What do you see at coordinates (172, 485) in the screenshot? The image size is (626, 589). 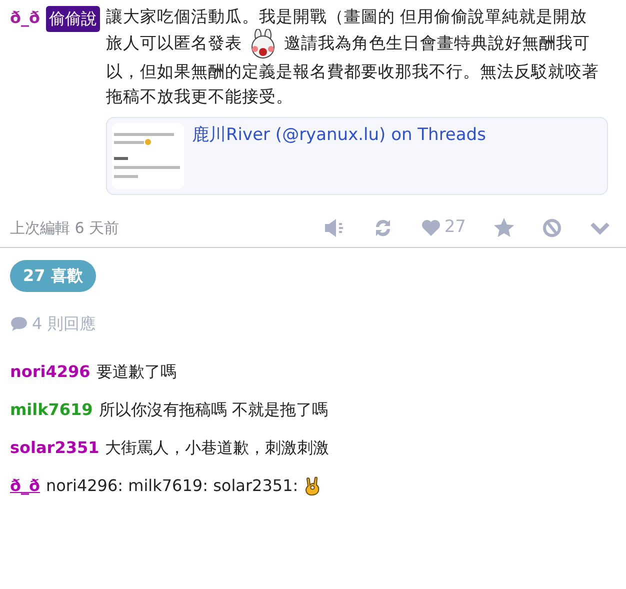 I see `comment-text: nori4296: milk7619: solar2351:` at bounding box center [172, 485].